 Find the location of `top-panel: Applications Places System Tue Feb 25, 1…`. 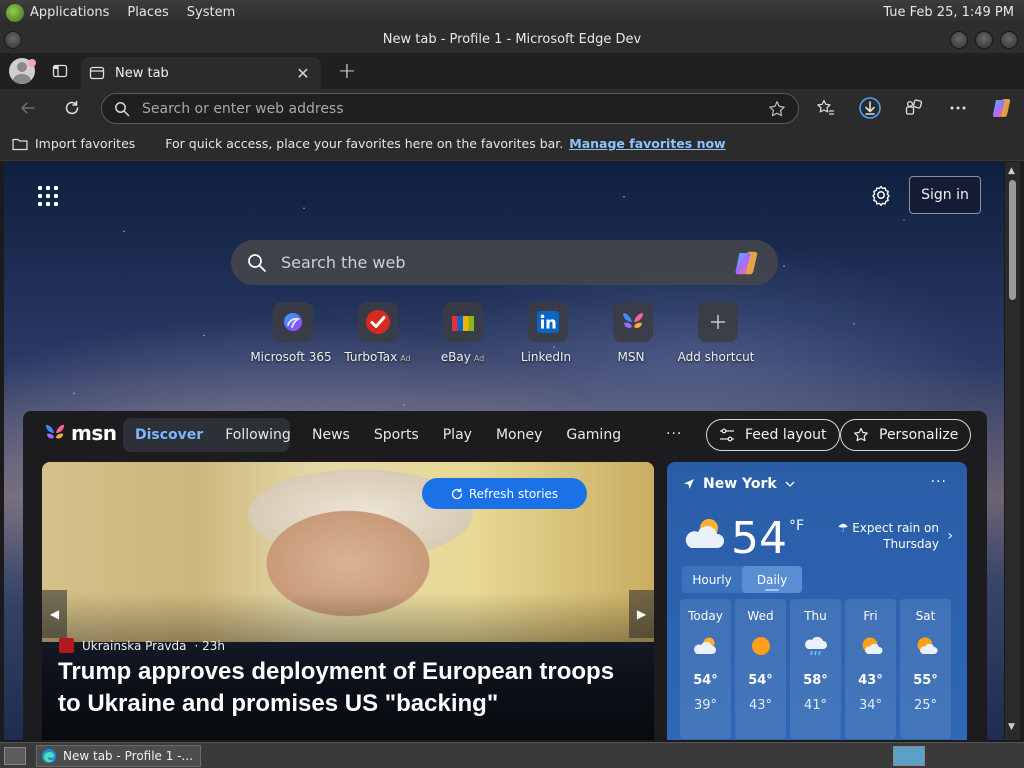

top-panel: Applications Places System Tue Feb 25, 1… is located at coordinates (512, 12).